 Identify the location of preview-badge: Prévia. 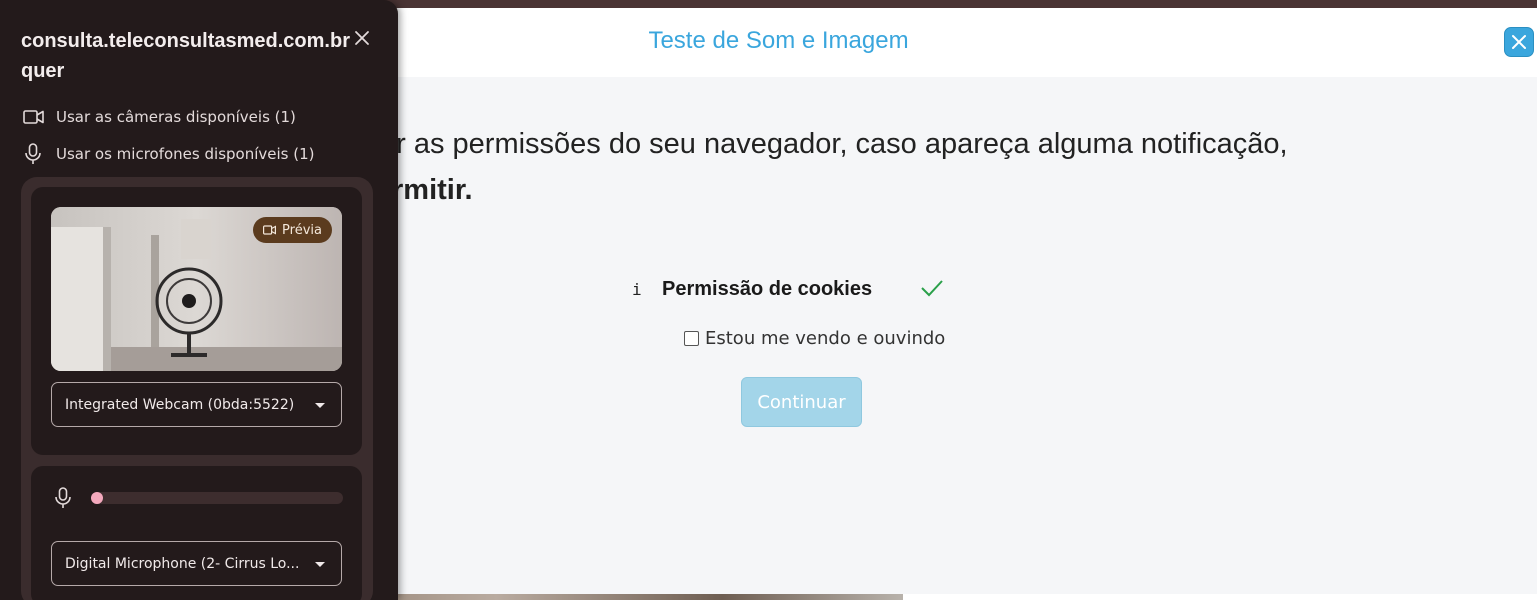
(292, 230).